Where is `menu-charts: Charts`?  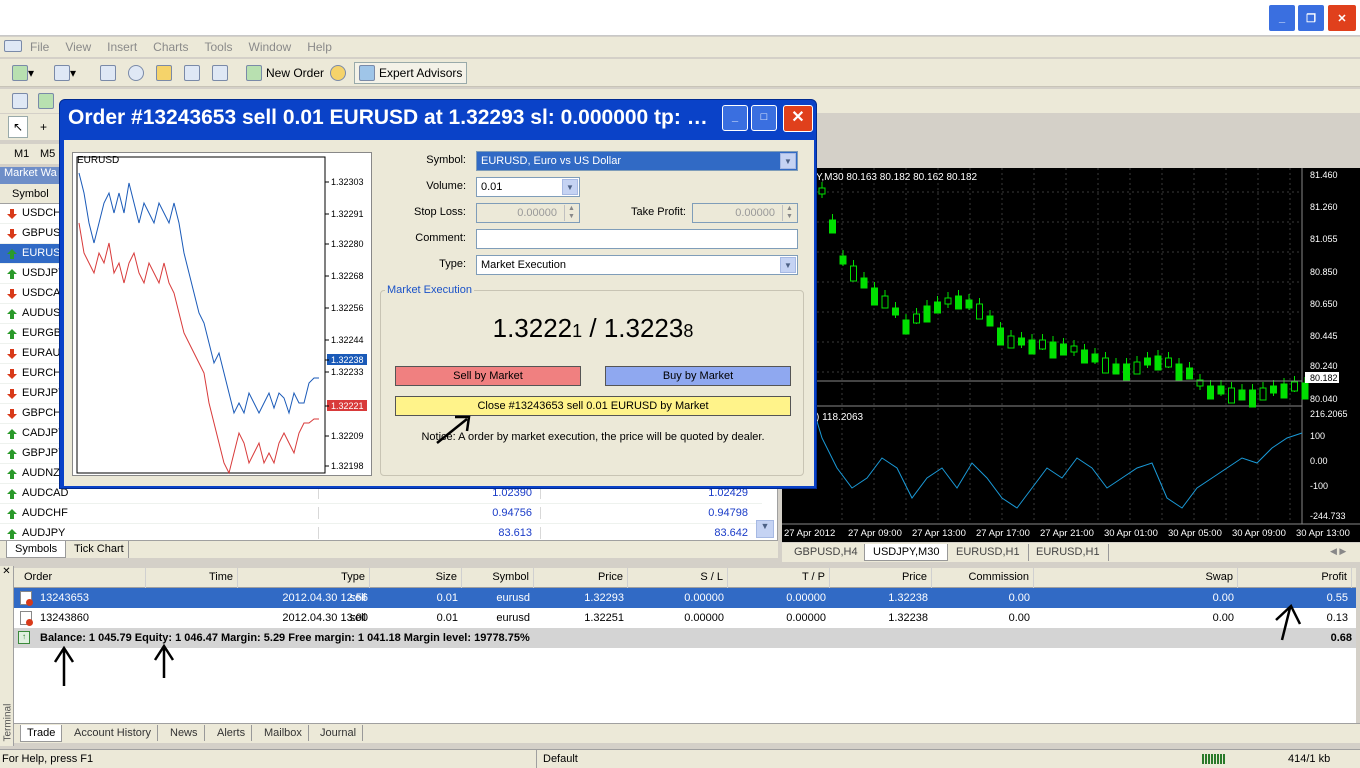
menu-charts: Charts is located at coordinates (170, 47).